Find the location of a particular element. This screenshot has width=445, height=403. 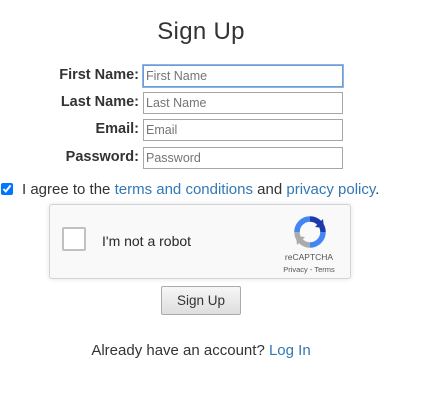

agree-checkbox is located at coordinates (7, 189).